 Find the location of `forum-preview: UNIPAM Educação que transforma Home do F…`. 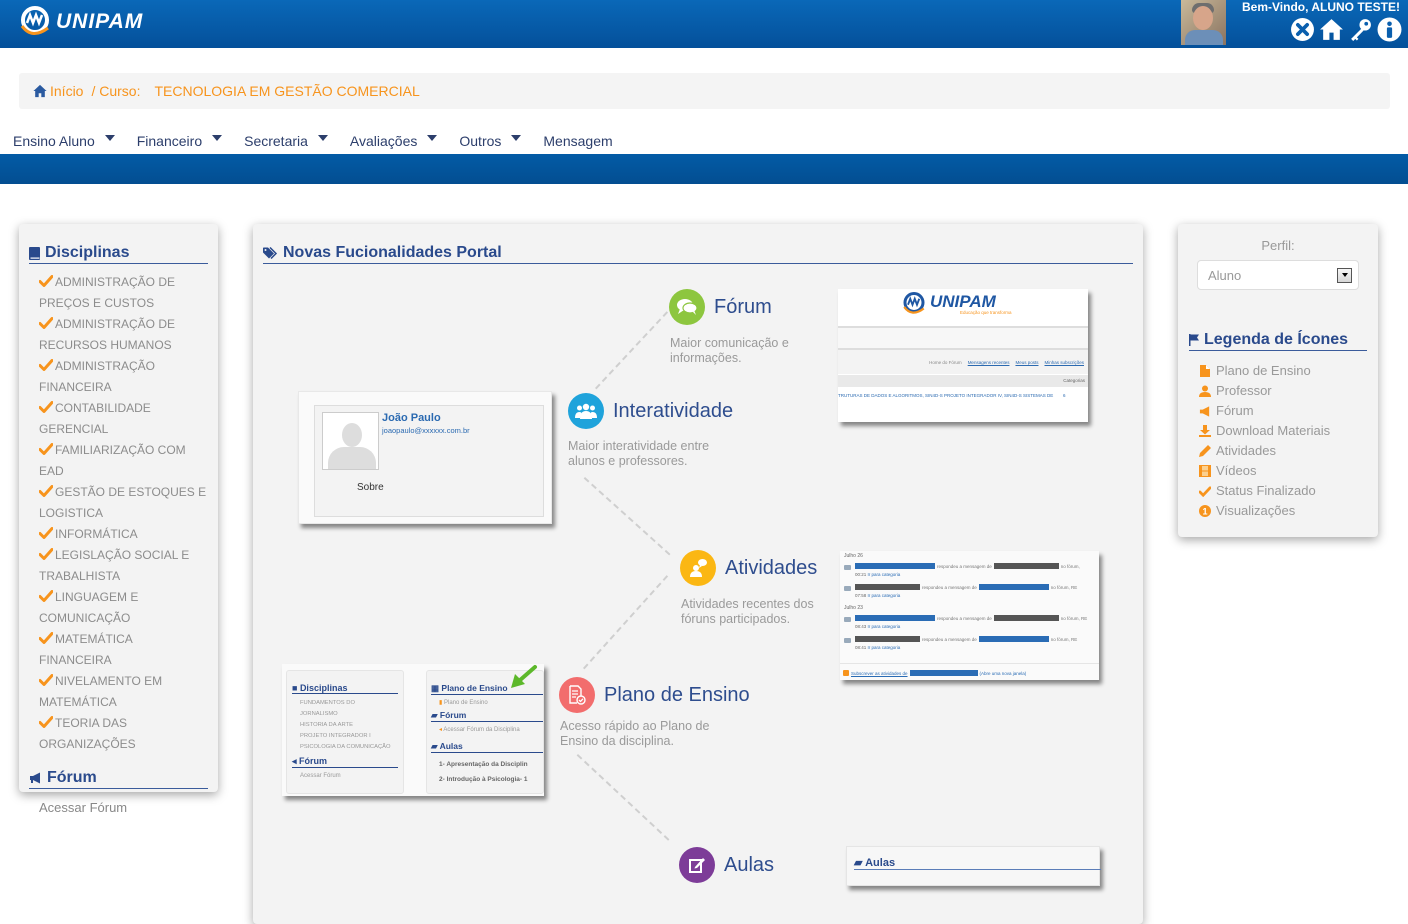

forum-preview: UNIPAM Educação que transforma Home do F… is located at coordinates (963, 355).